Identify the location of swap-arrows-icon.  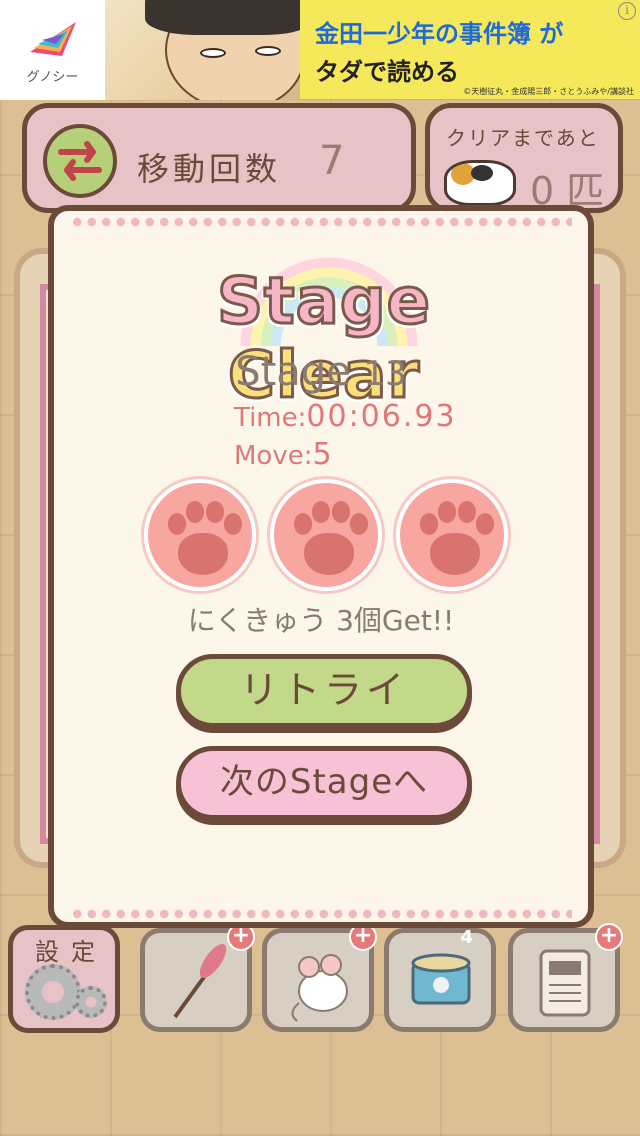
(80, 161).